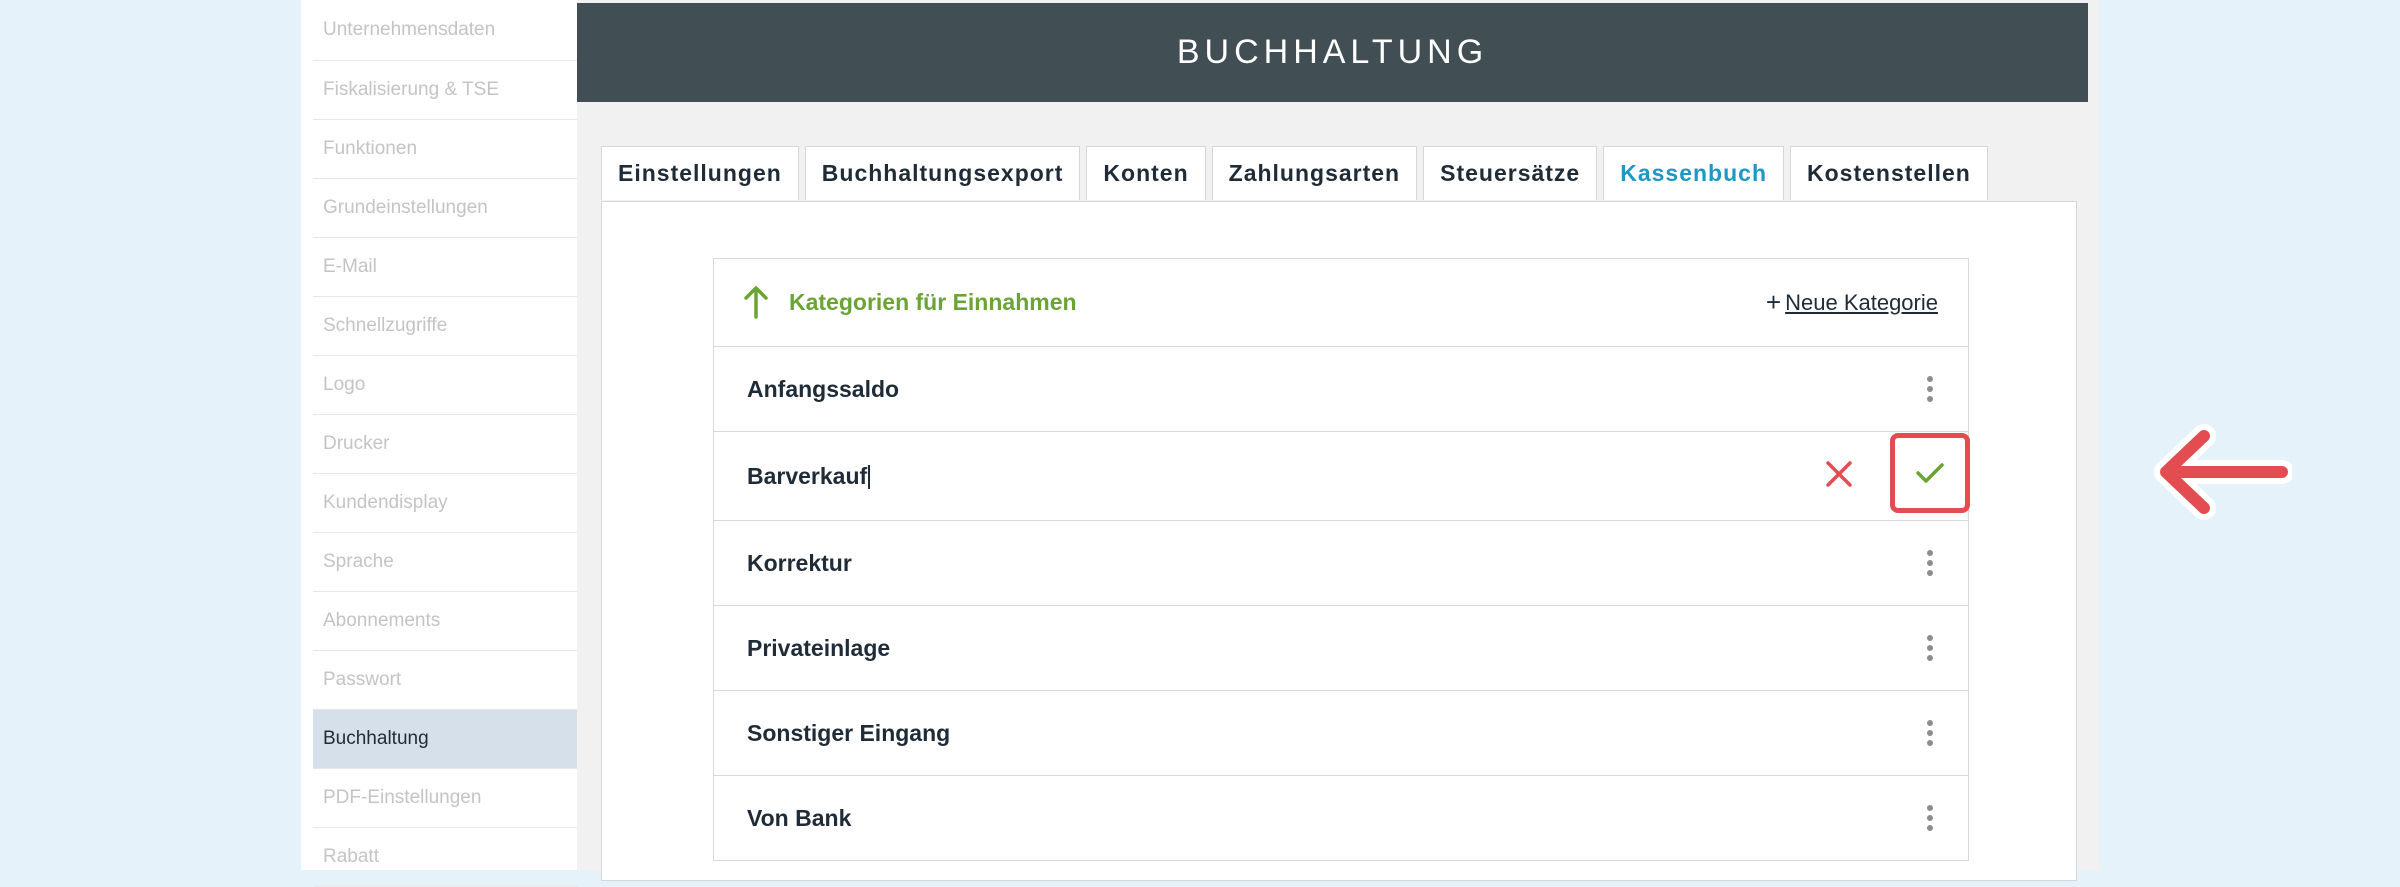 Image resolution: width=2400 pixels, height=887 pixels. I want to click on tab-label: Einstellungen, so click(700, 173).